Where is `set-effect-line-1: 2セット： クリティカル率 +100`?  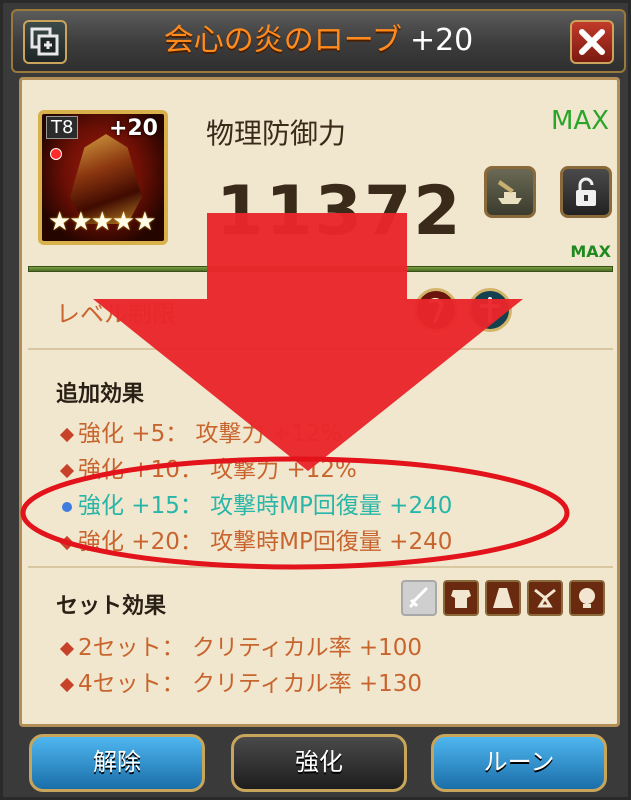 set-effect-line-1: 2セット： クリティカル率 +100 is located at coordinates (240, 645).